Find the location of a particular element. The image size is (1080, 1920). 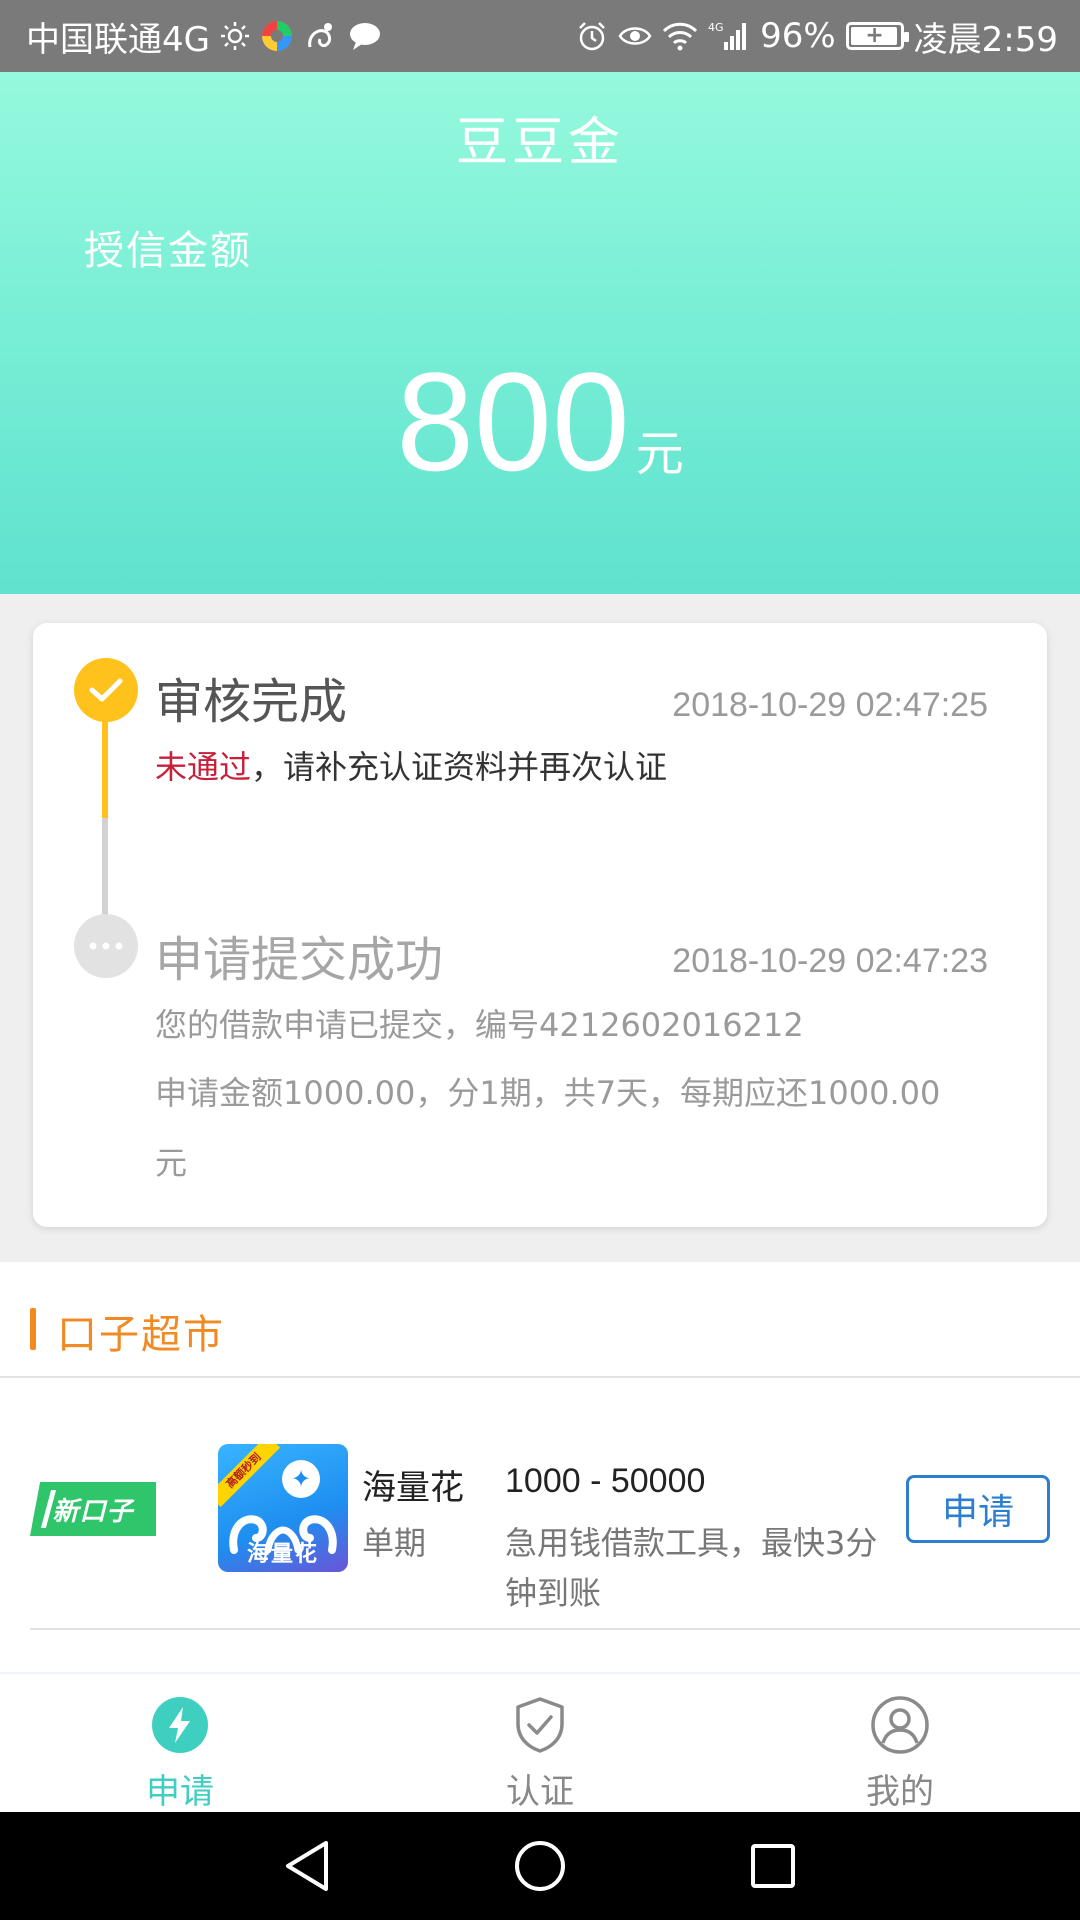

check-icon is located at coordinates (106, 690).